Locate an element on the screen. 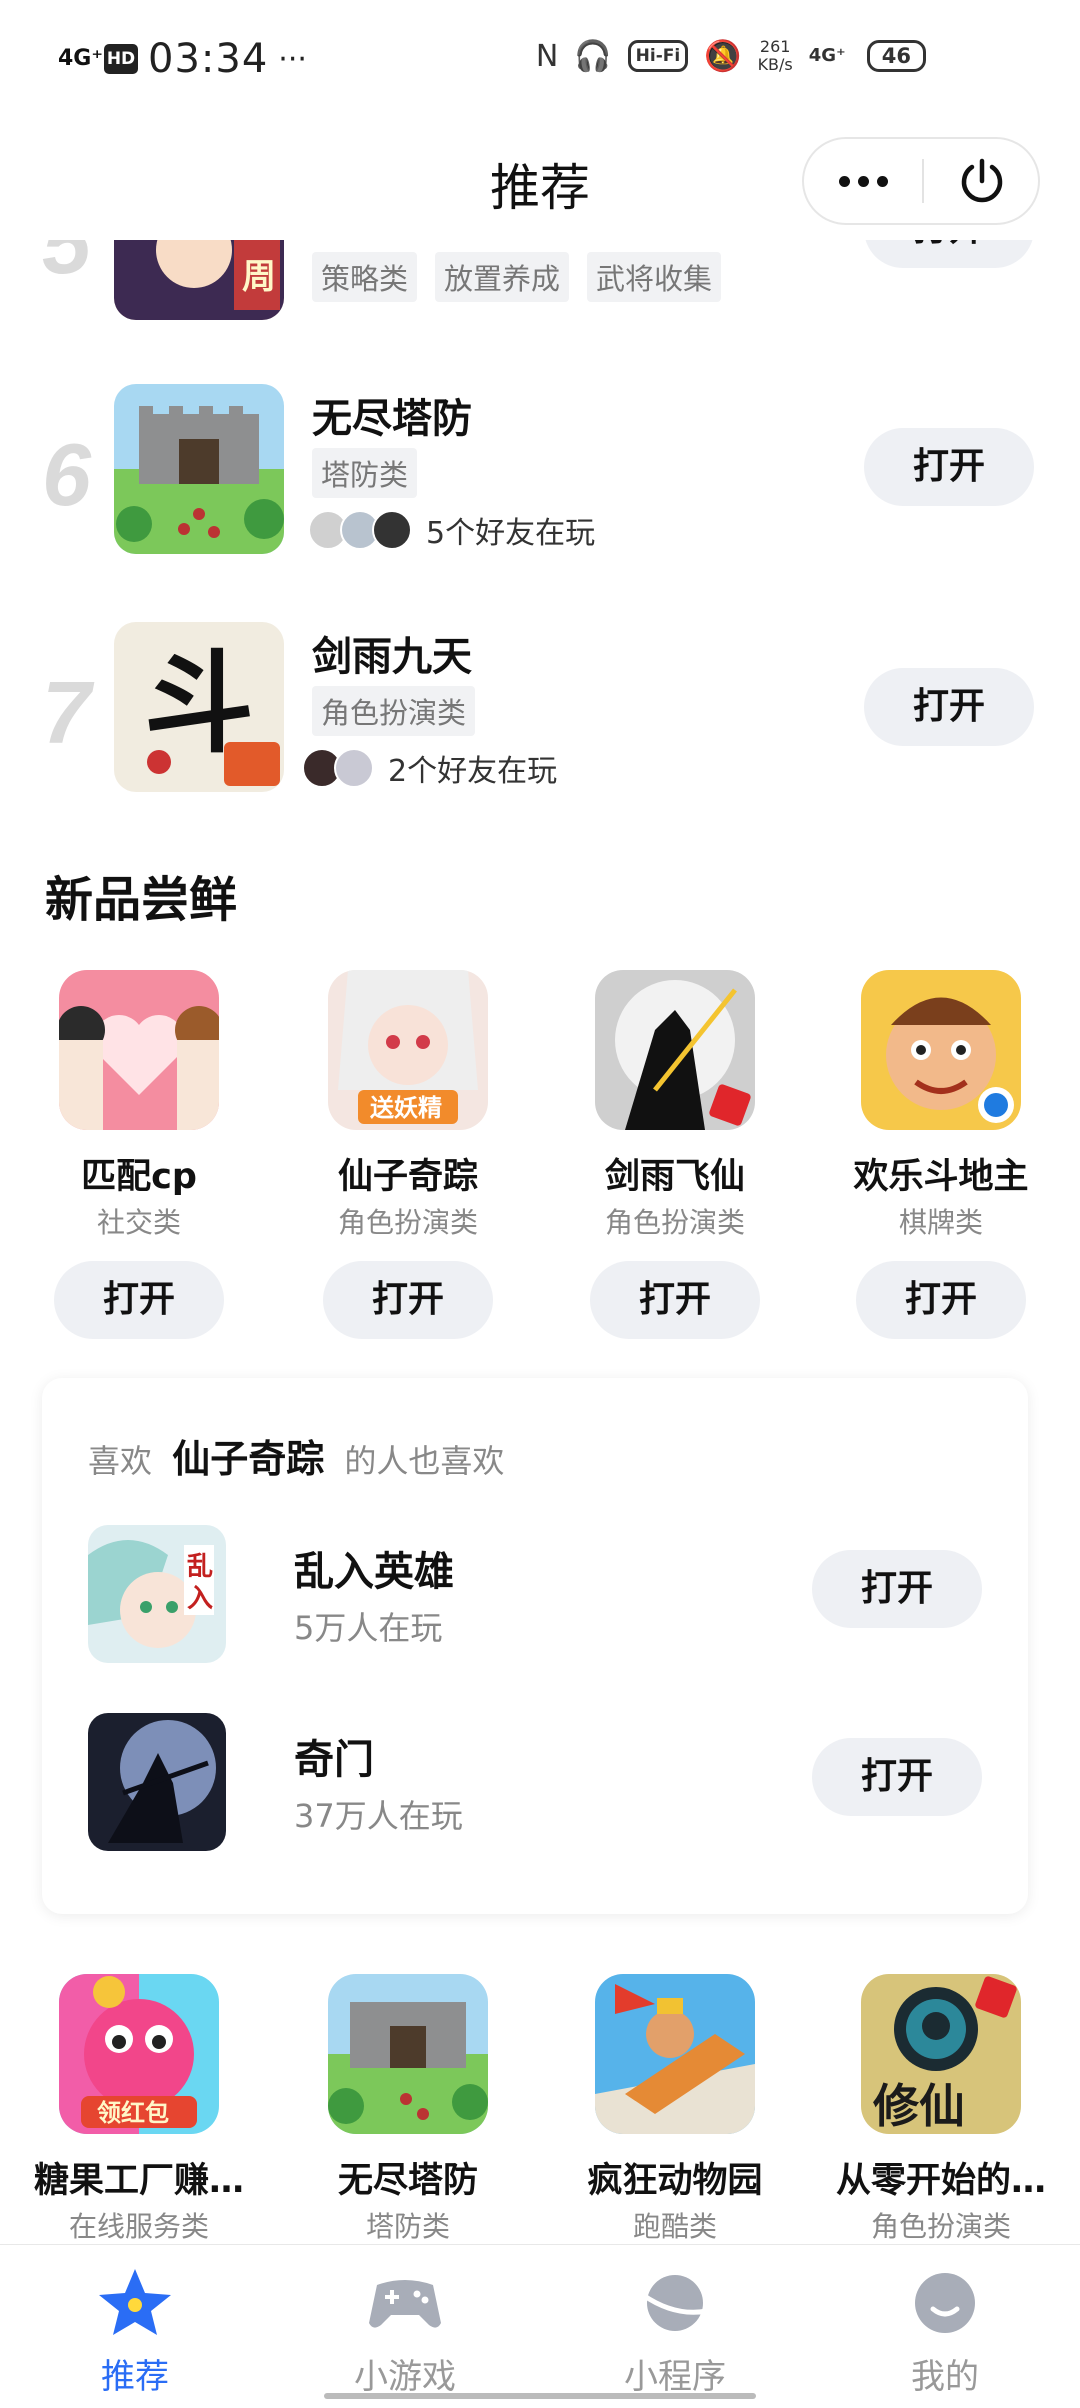 The width and height of the screenshot is (1080, 2408). tag-list: 策略类 放置养成 武将收集 is located at coordinates (517, 277).